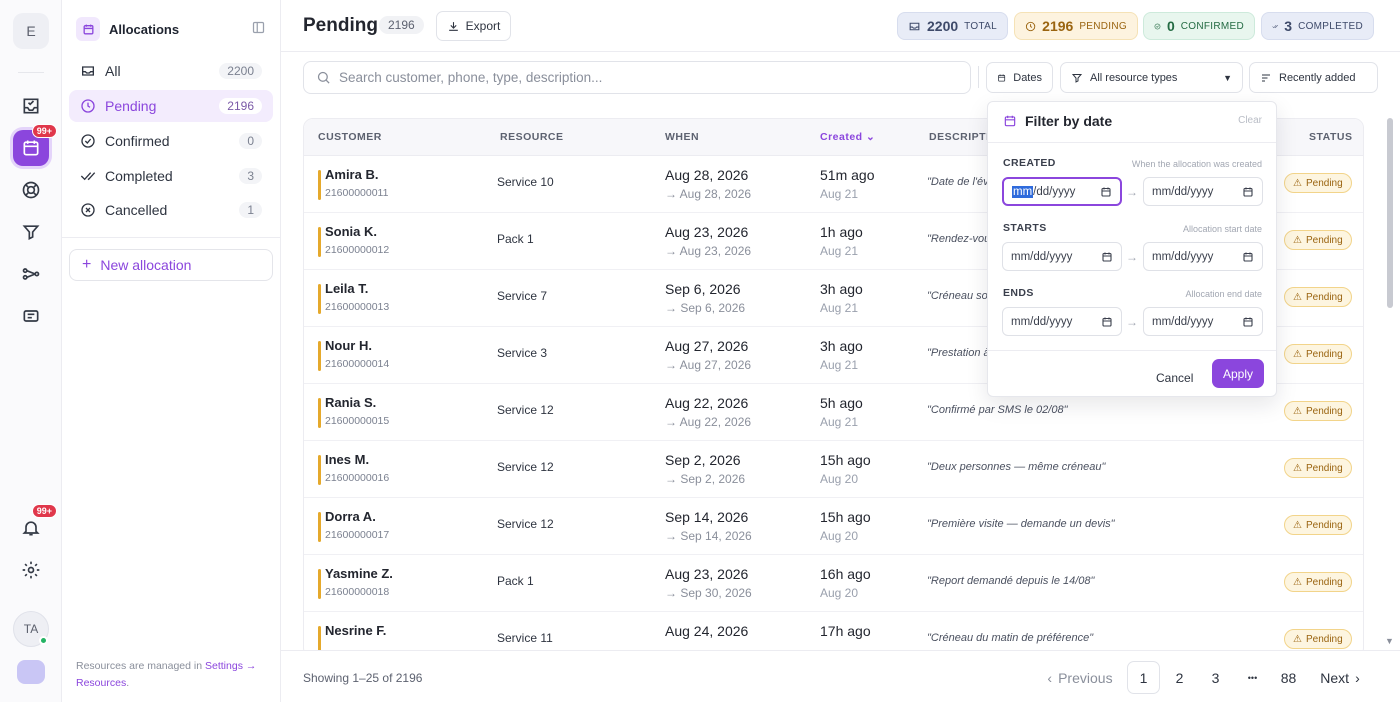  I want to click on dates-filter-button: Dates, so click(1019, 77).